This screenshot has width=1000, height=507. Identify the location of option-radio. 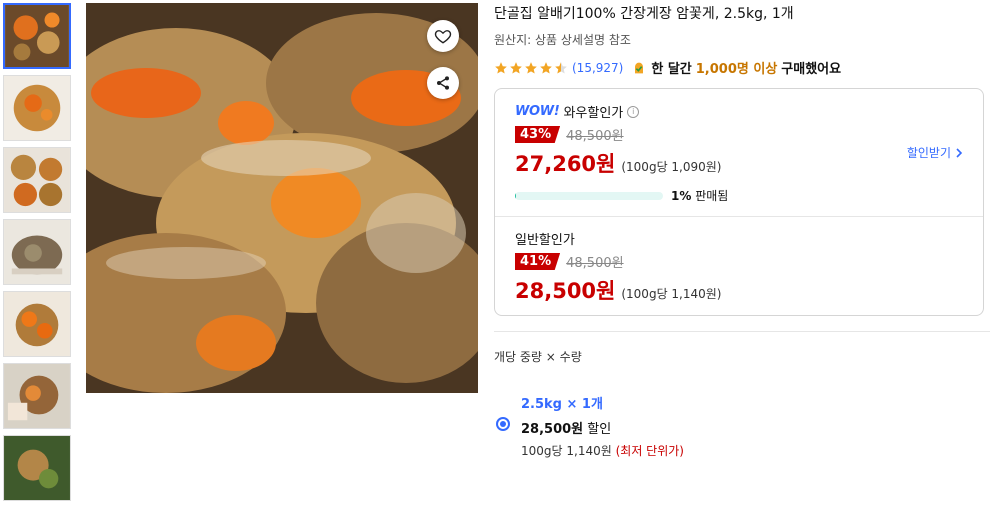
(503, 424).